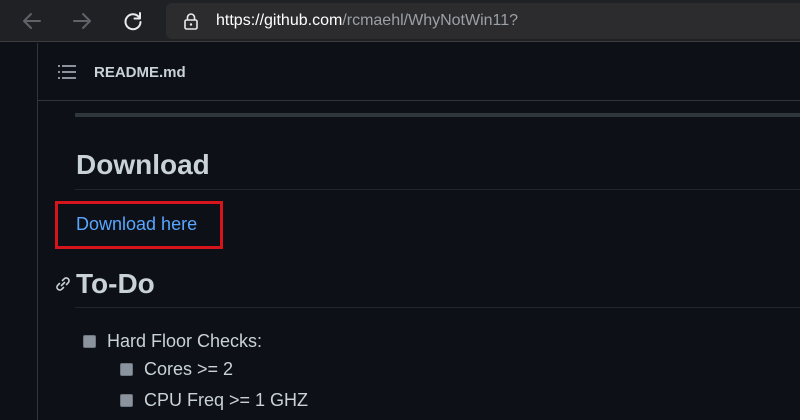 The height and width of the screenshot is (420, 800). I want to click on horizontal-rule, so click(437, 115).